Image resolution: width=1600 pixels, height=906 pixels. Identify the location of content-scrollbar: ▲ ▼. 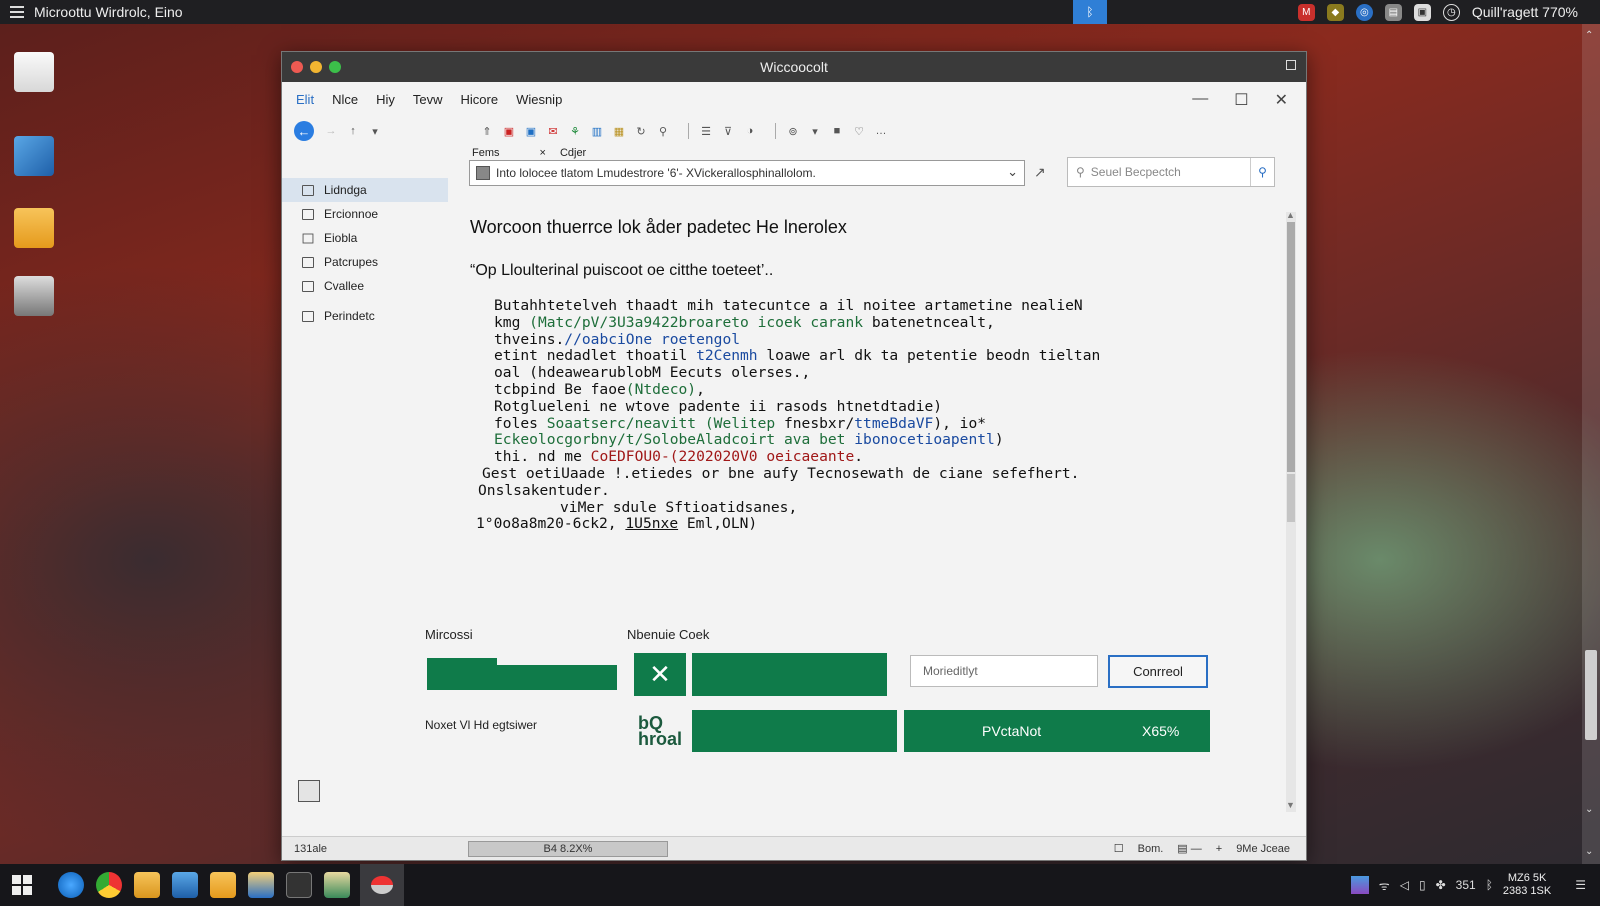
(1291, 511).